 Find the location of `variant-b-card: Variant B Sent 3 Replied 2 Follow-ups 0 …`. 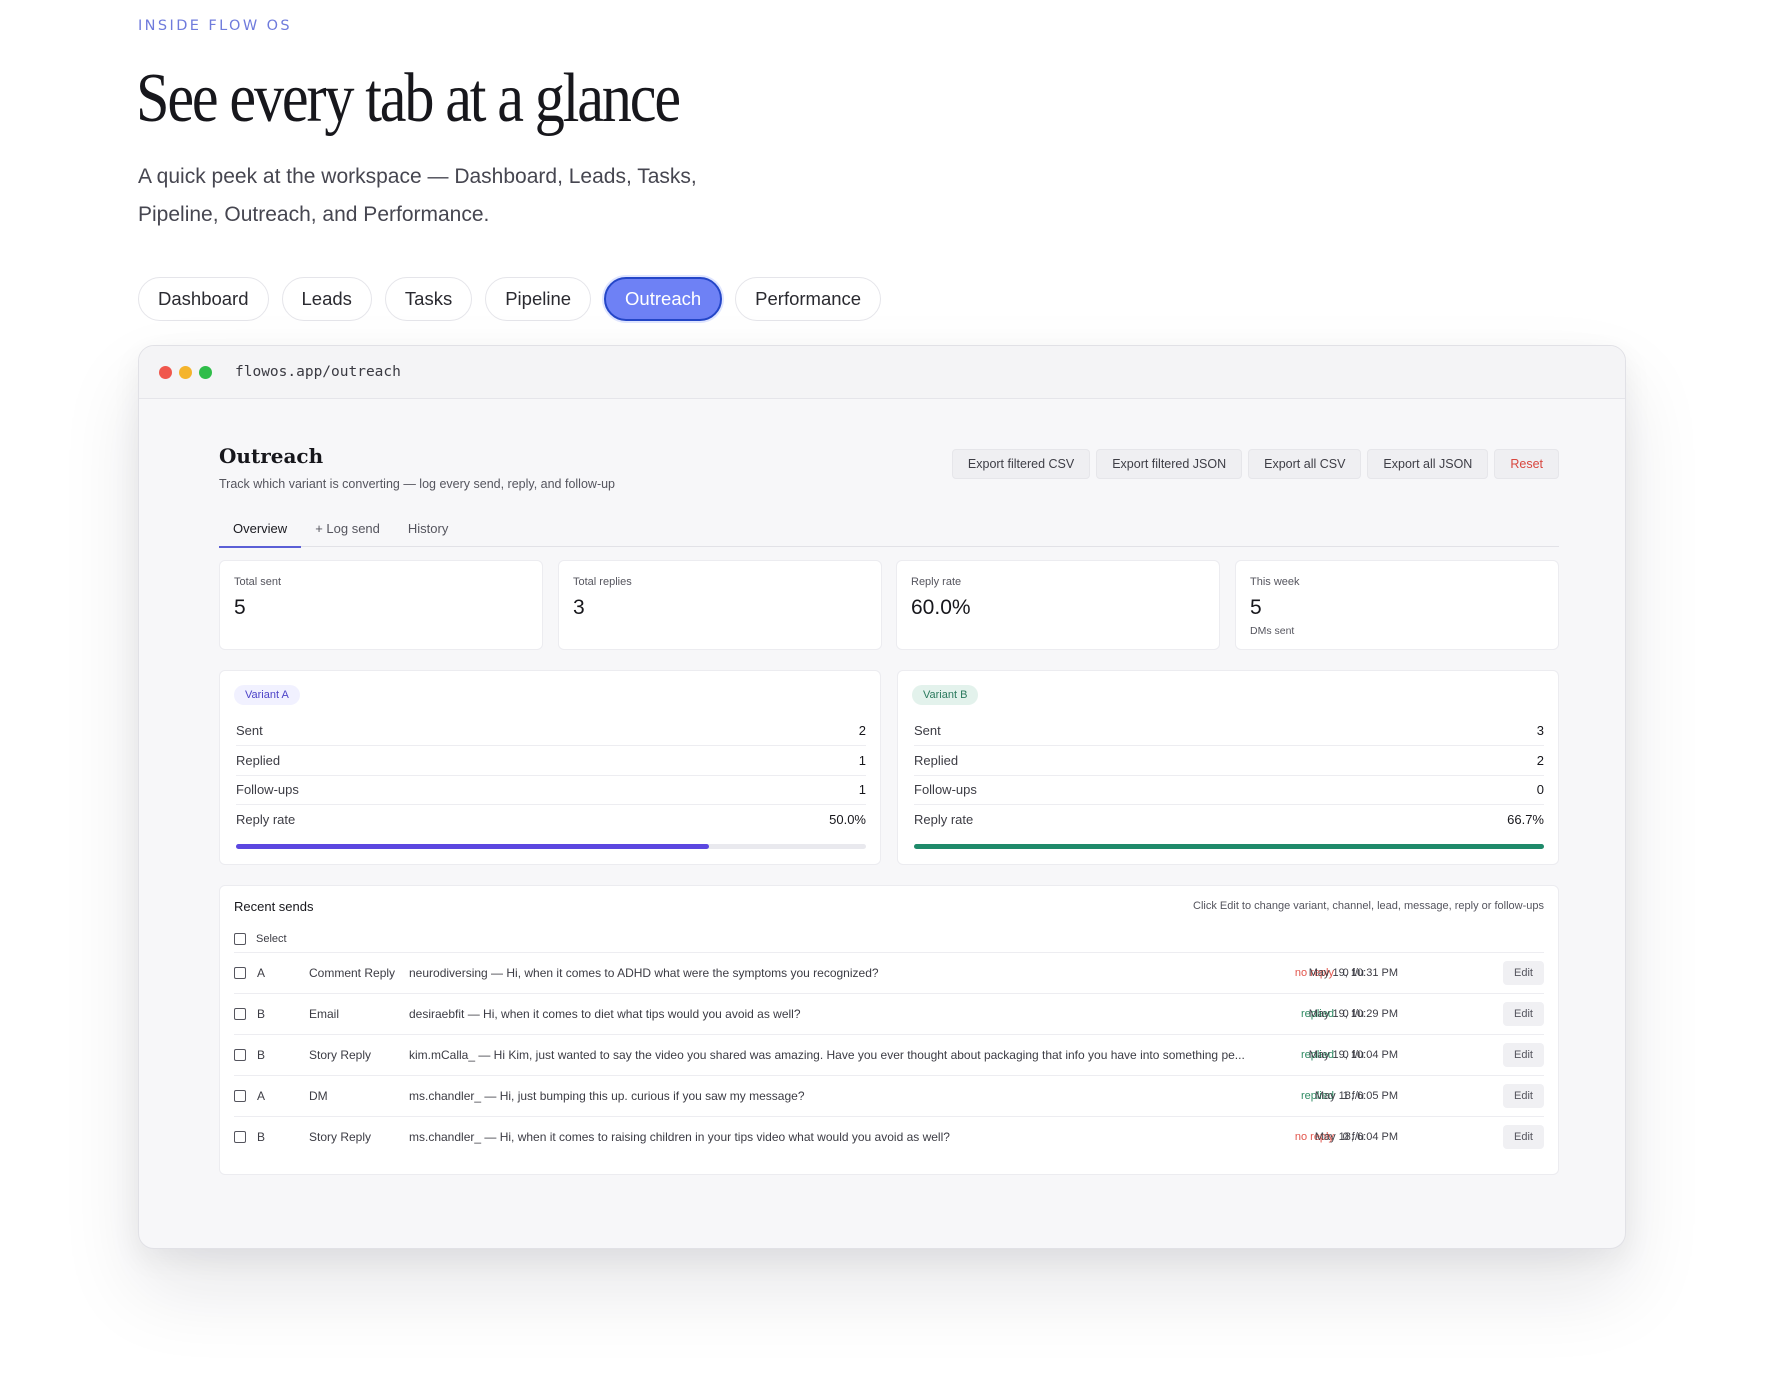

variant-b-card: Variant B Sent 3 Replied 2 Follow-ups 0 … is located at coordinates (1228, 767).